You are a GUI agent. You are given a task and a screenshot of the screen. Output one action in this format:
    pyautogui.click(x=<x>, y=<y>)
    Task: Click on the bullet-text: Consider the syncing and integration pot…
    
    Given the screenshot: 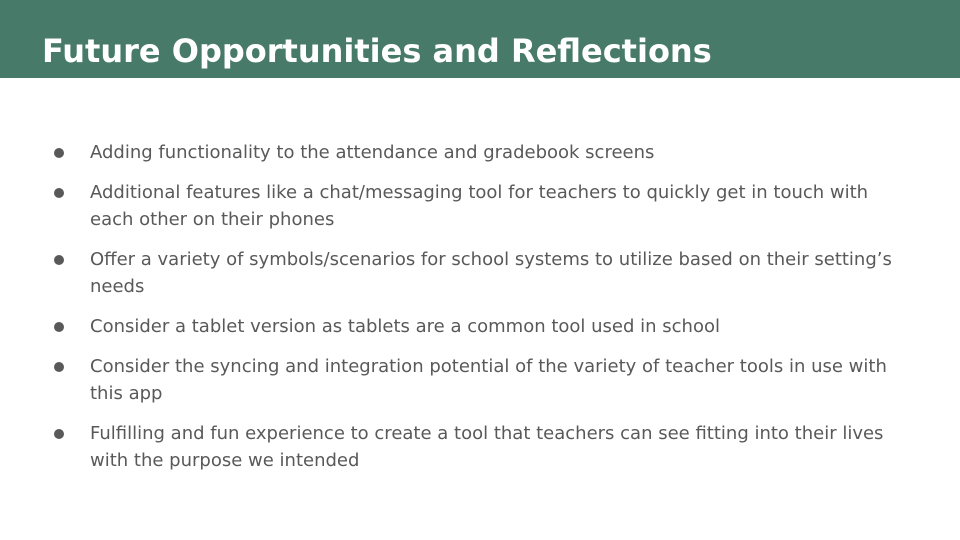 What is the action you would take?
    pyautogui.click(x=488, y=380)
    